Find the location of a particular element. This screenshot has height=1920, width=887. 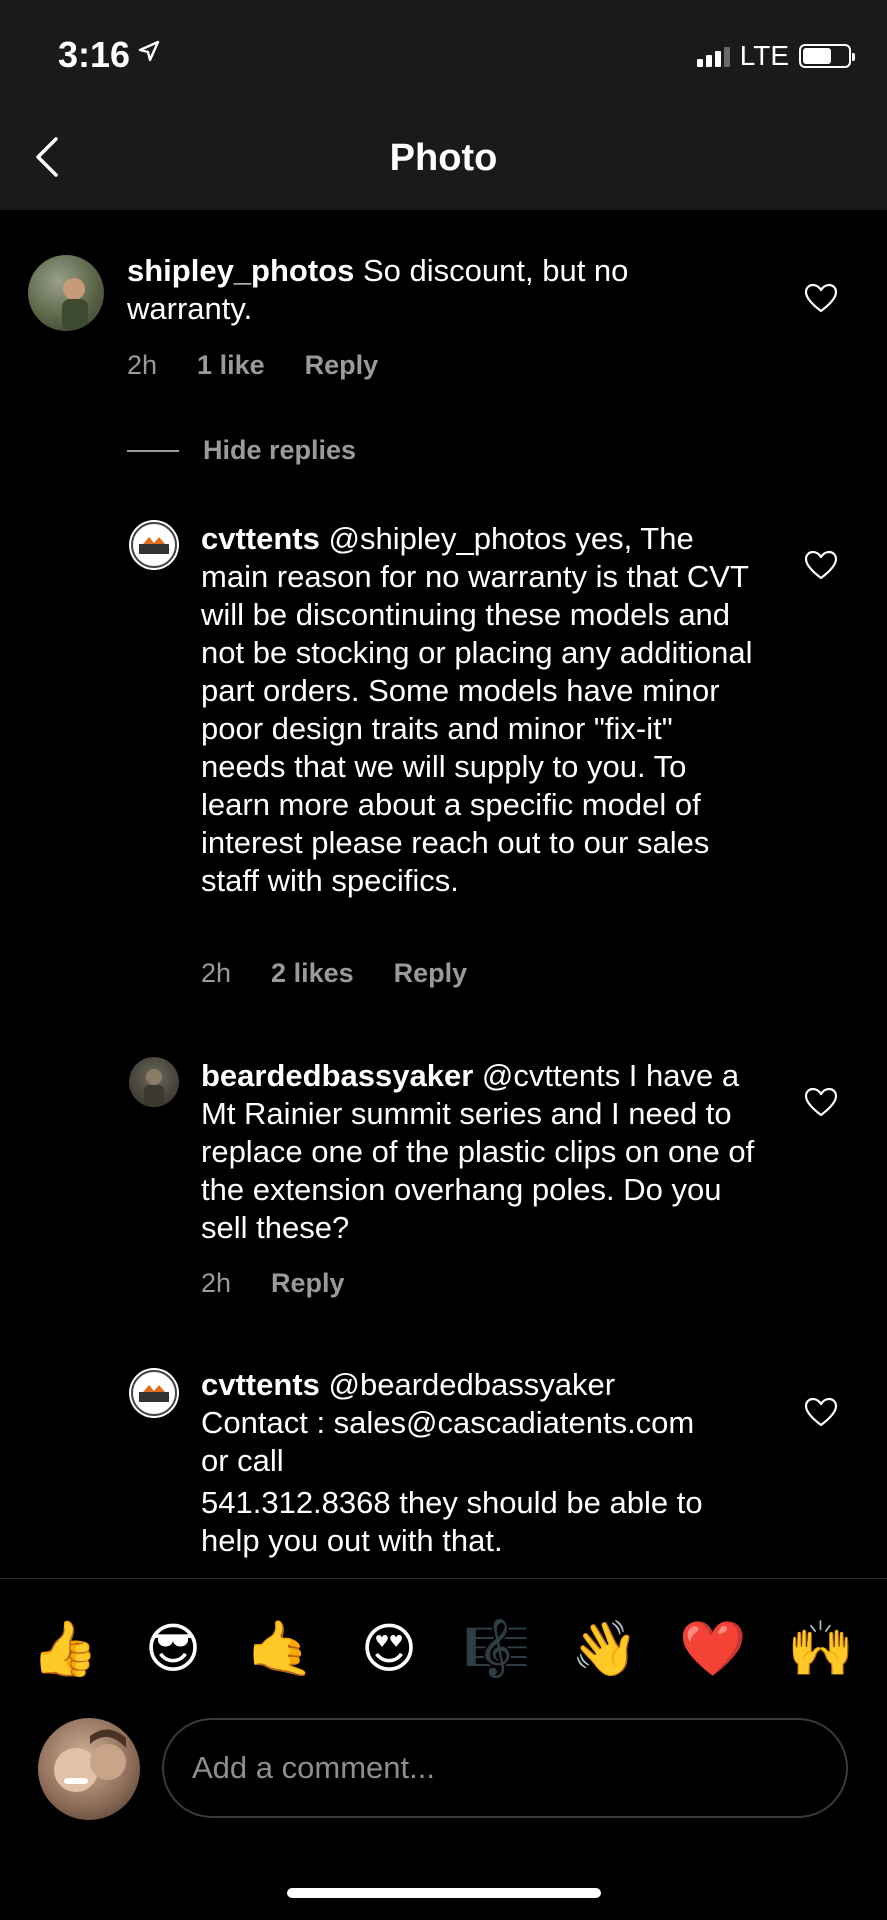

emoji-heart-button: ❤️ is located at coordinates (713, 1649).